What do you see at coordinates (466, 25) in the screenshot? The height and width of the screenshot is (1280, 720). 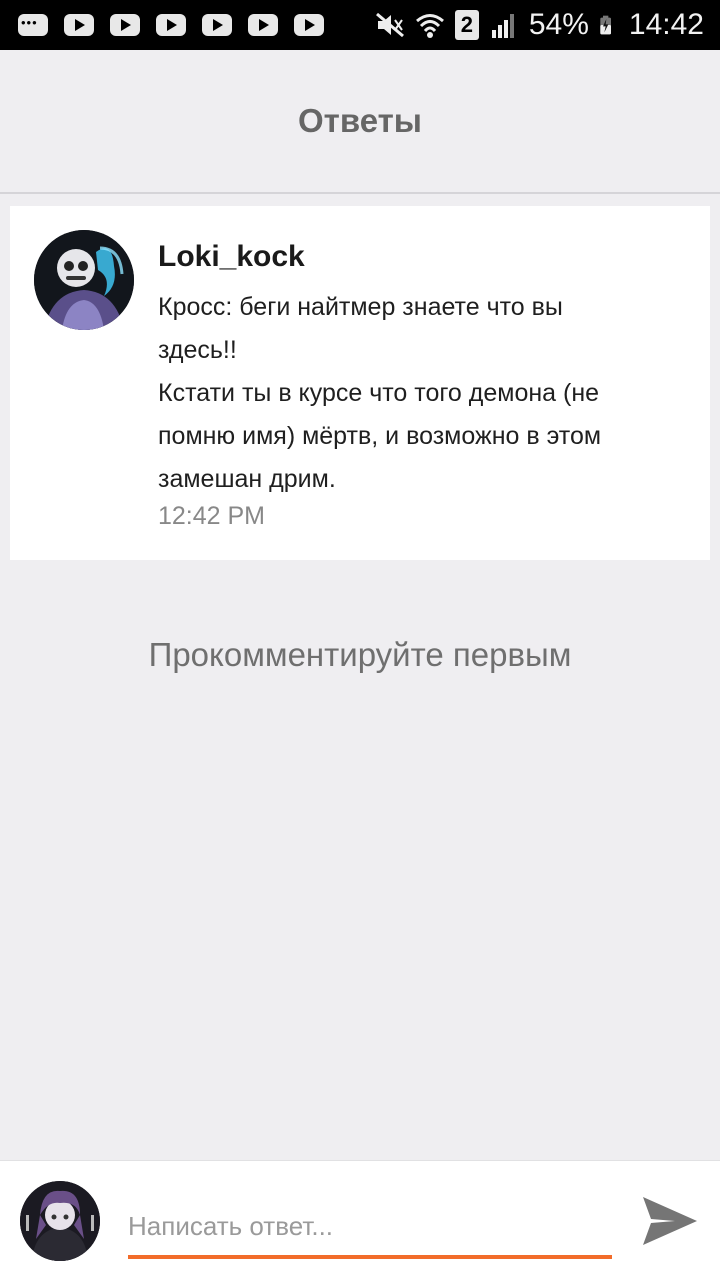 I see `sim-2-icon: 2` at bounding box center [466, 25].